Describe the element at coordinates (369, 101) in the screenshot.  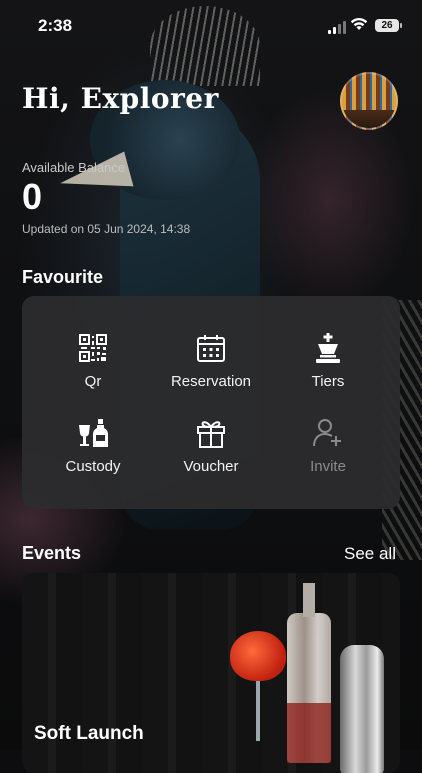
I see `avatar` at that location.